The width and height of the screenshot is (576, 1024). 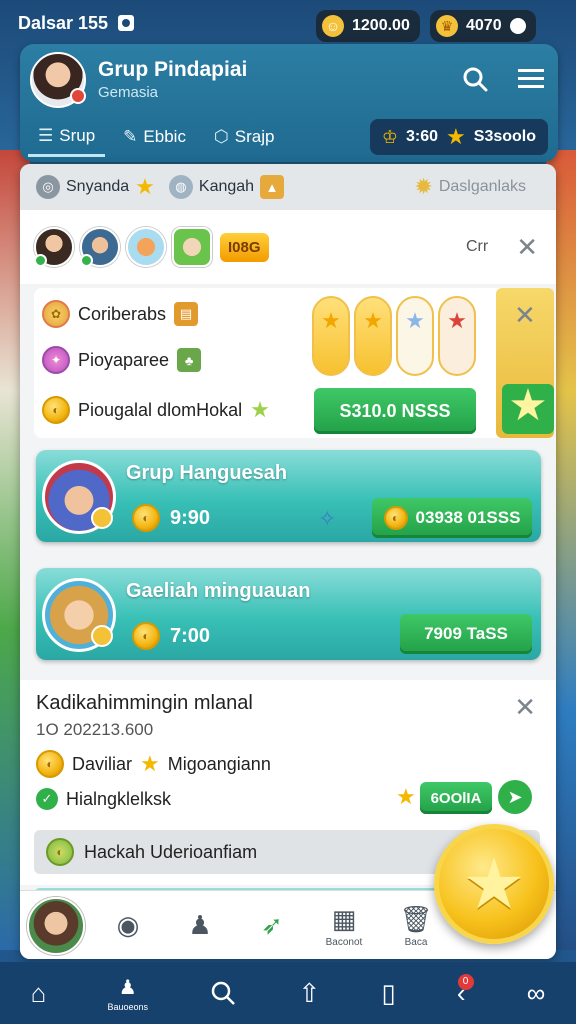 I want to click on list-item: ✦ Pioyaparee ♣, so click(x=122, y=360).